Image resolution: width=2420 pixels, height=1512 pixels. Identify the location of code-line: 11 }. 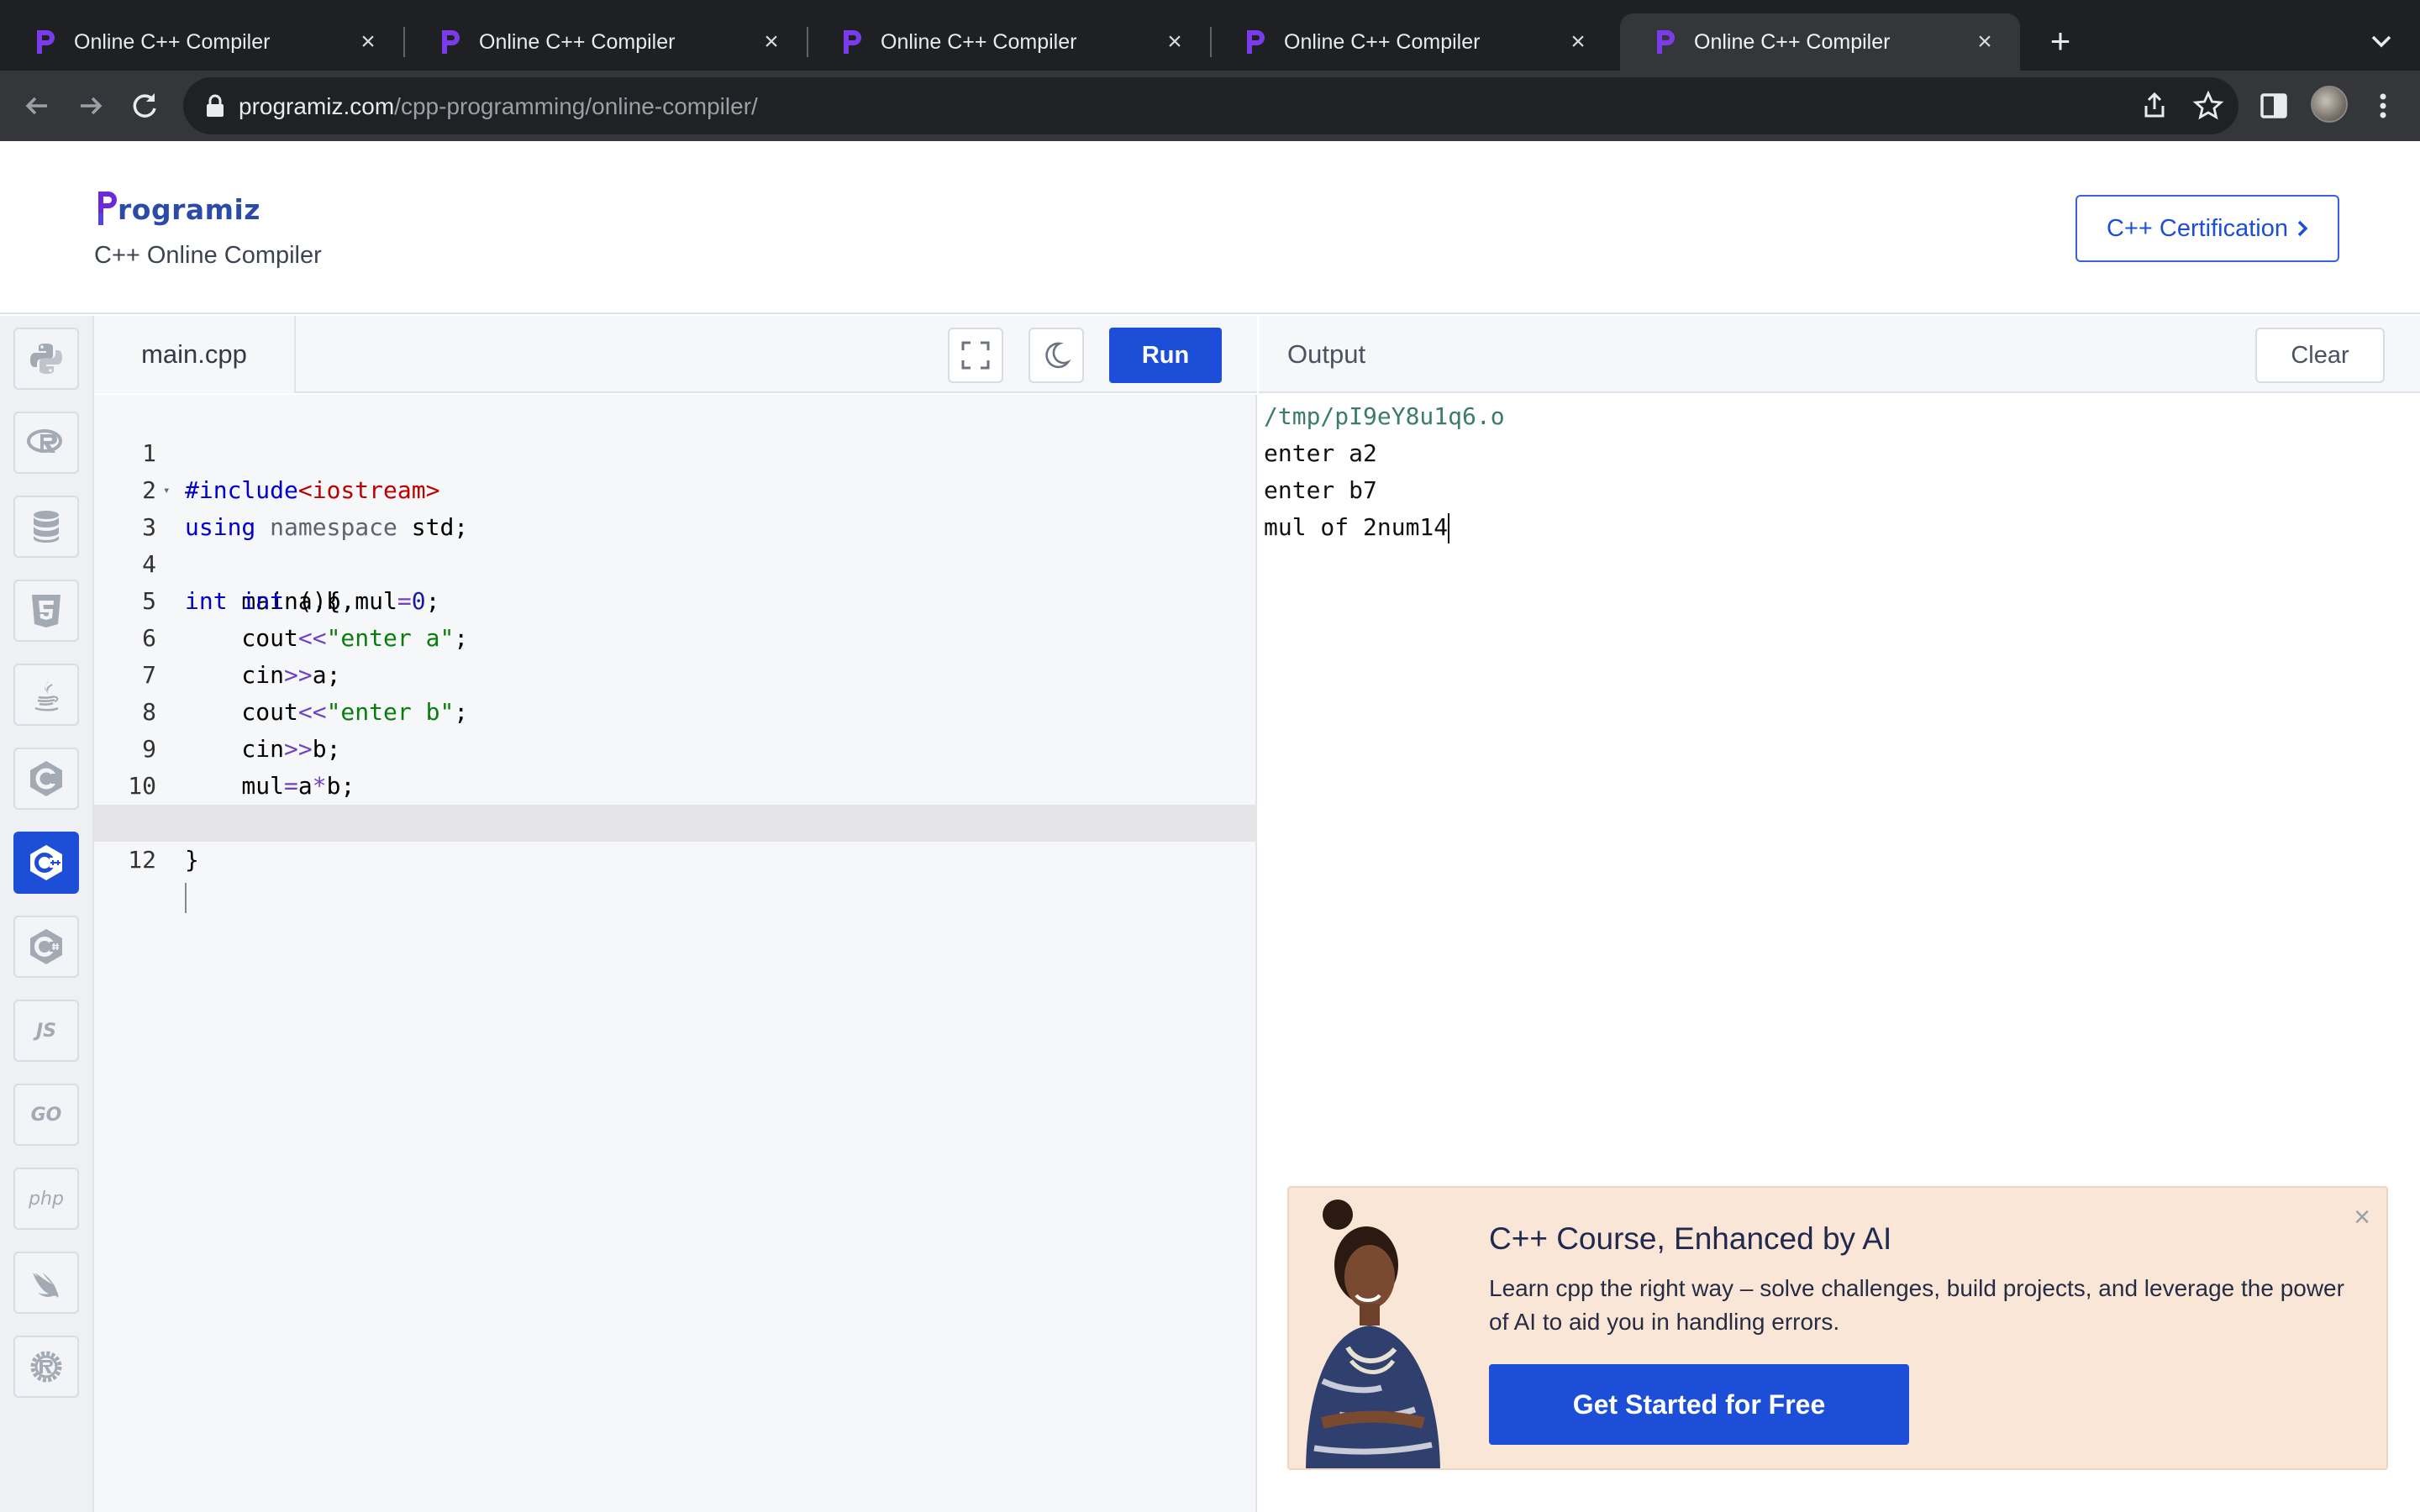
(675, 821).